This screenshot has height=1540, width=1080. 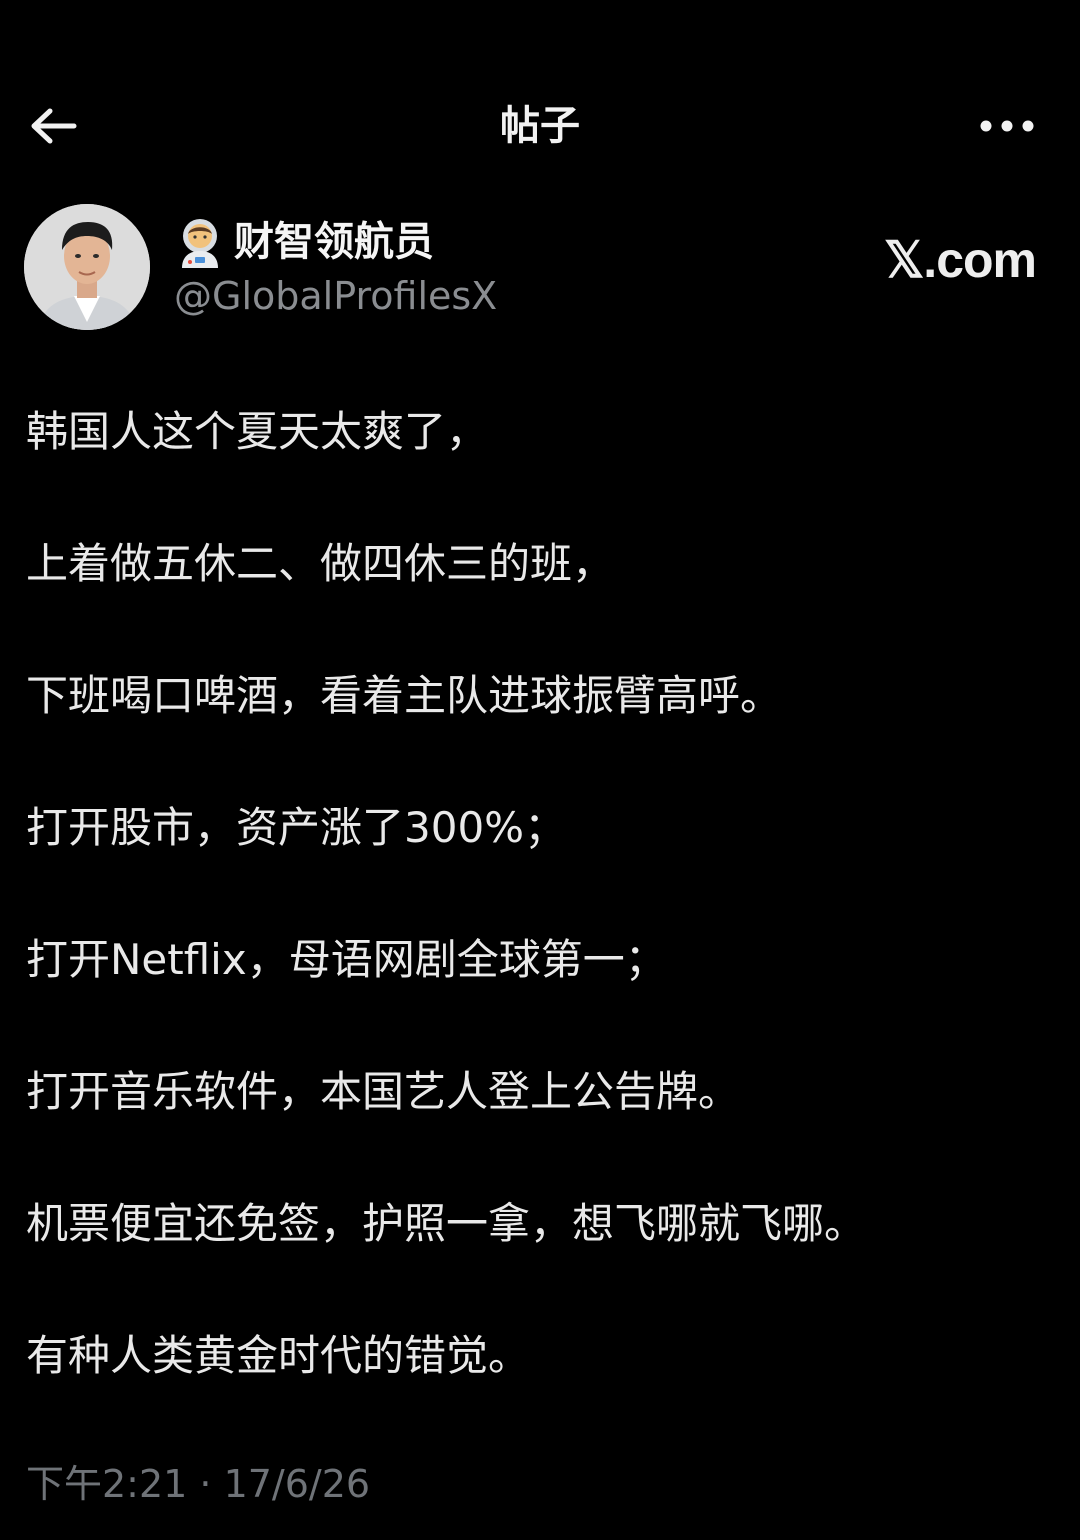 What do you see at coordinates (320, 563) in the screenshot?
I see `post-line: 上着做五休二、做四休三的班，` at bounding box center [320, 563].